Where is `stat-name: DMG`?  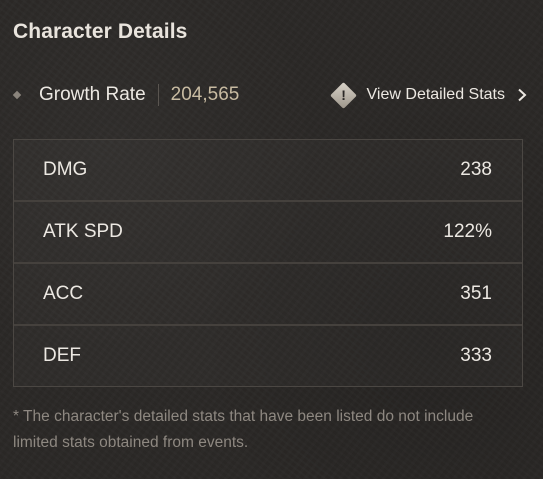 stat-name: DMG is located at coordinates (65, 169).